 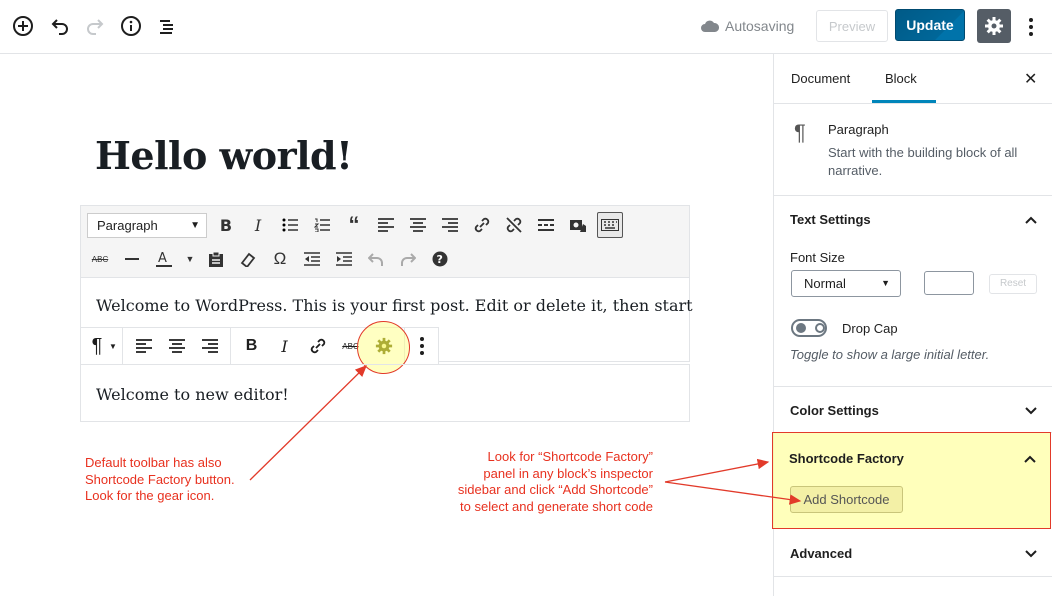 I want to click on annotation-line: panel in any block’s inspector, so click(x=568, y=473).